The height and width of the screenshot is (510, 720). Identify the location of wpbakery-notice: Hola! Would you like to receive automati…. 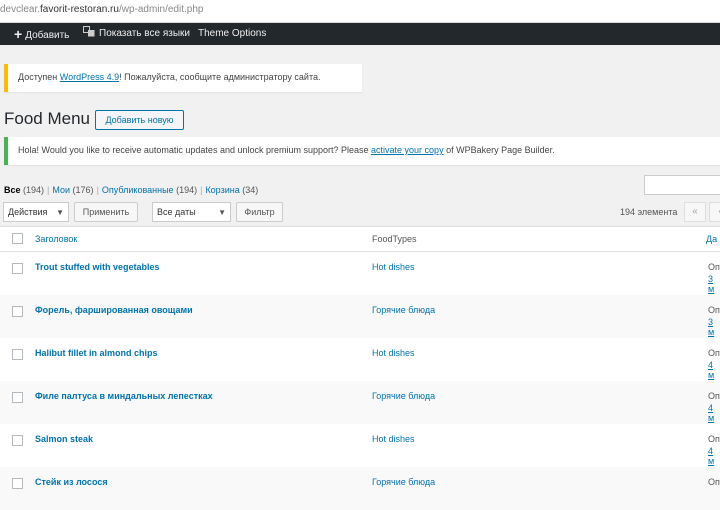
(362, 151).